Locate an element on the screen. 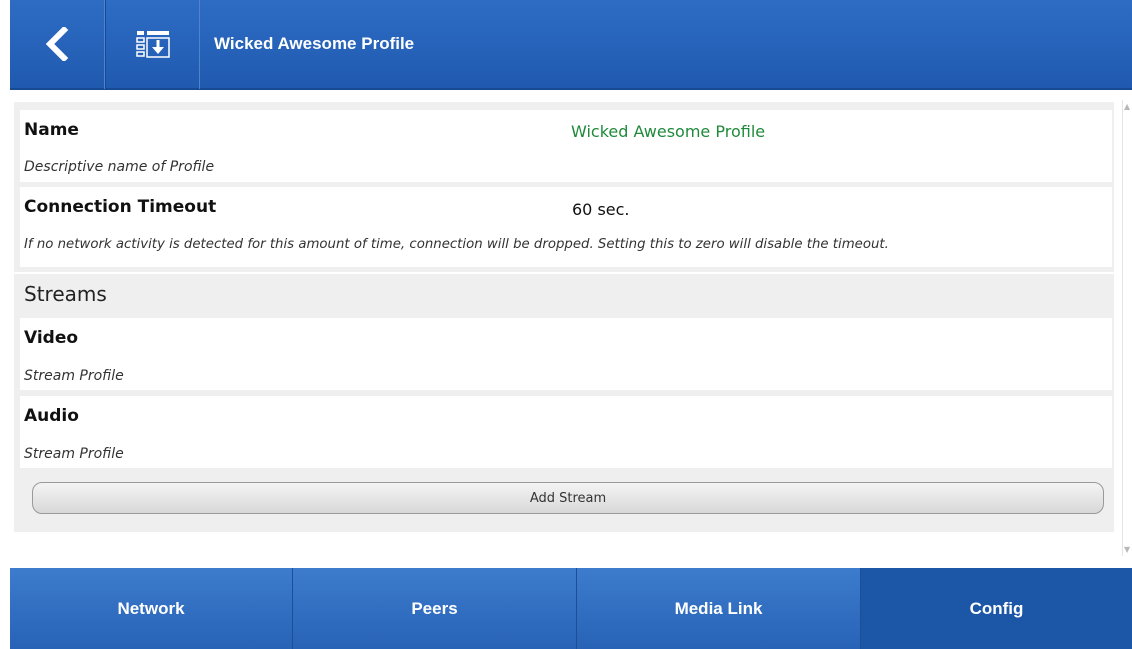 The width and height of the screenshot is (1132, 649). bottom-tab-bar: Network Peers Media Link Config is located at coordinates (571, 608).